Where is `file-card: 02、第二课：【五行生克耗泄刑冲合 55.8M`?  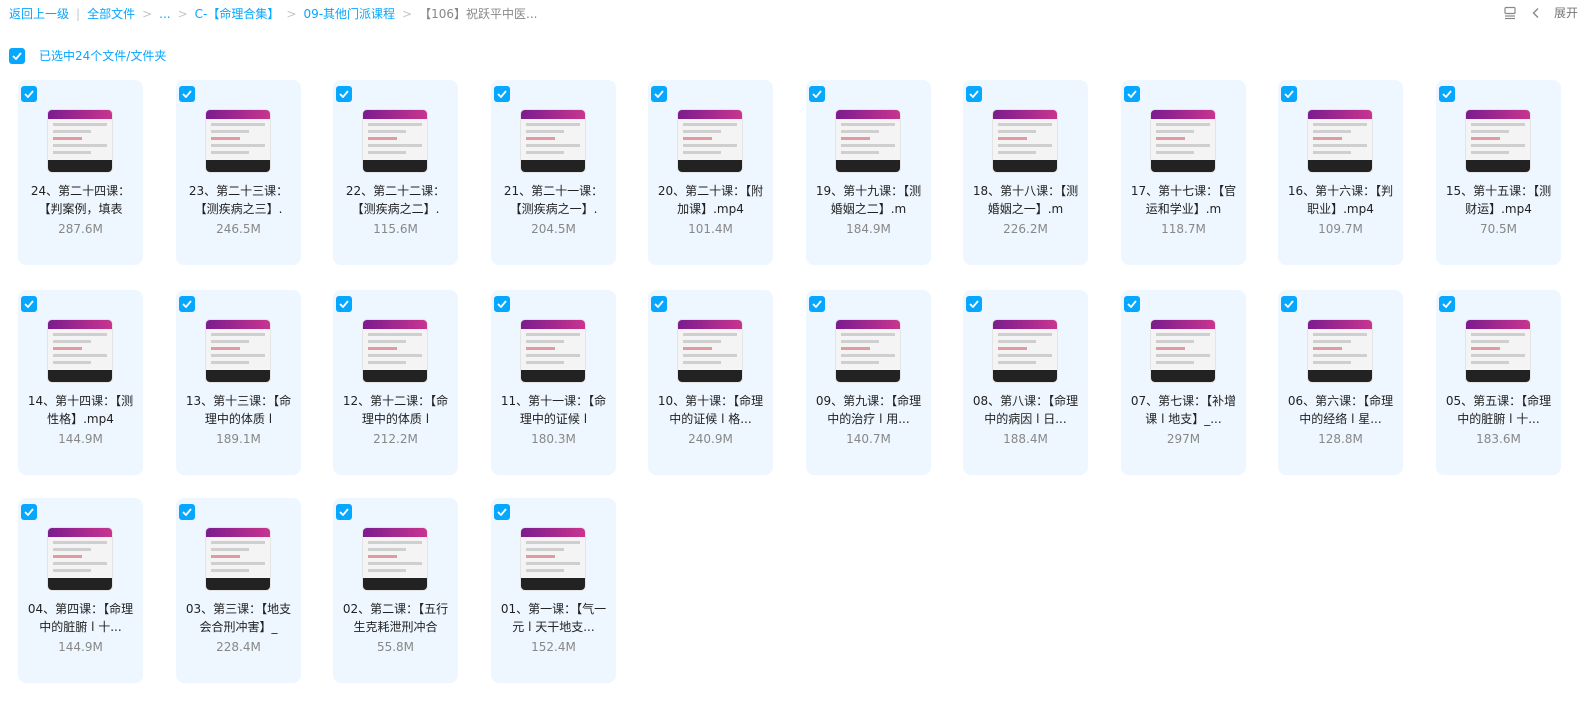 file-card: 02、第二课：【五行生克耗泄刑冲合 55.8M is located at coordinates (395, 590).